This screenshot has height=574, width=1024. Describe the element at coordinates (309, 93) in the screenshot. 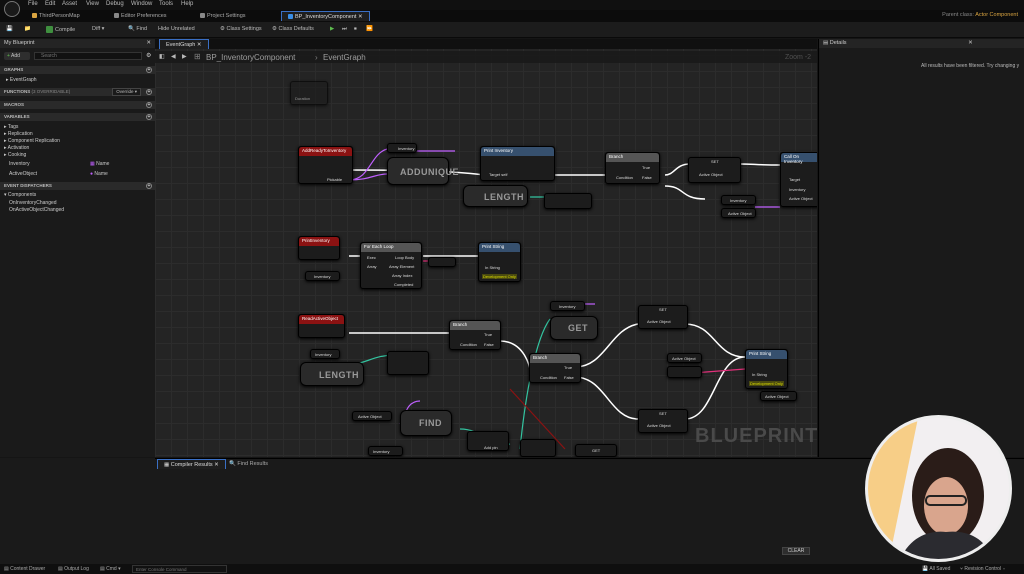

I see `delay-node: Duration` at that location.